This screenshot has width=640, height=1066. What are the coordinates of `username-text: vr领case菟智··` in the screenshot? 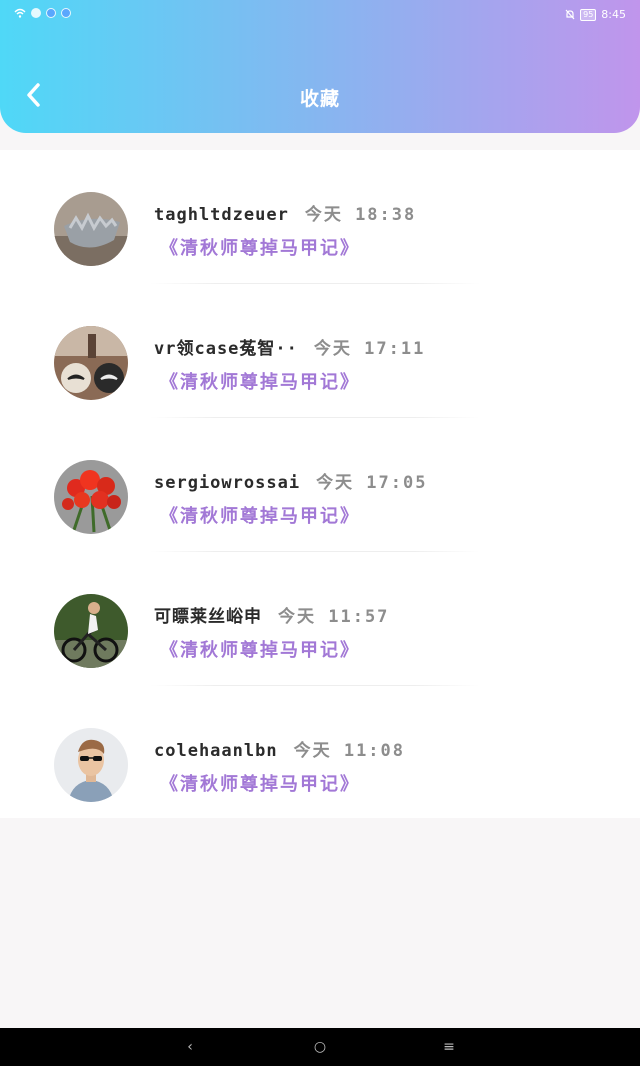 It's located at (226, 349).